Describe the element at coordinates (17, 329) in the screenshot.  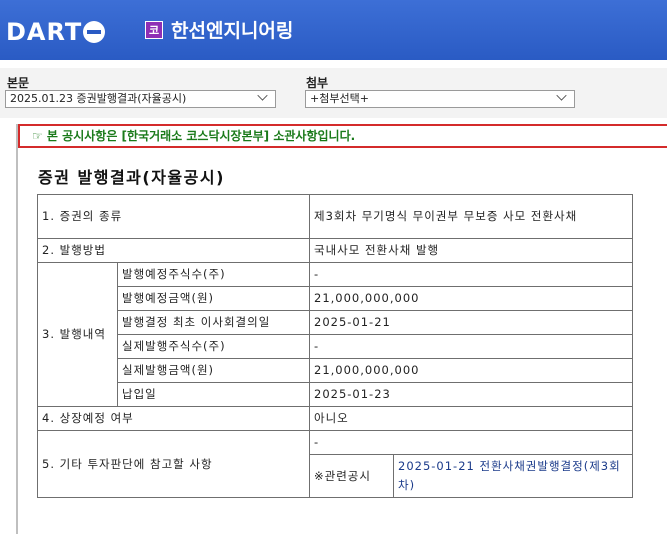
I see `viewer-border` at that location.